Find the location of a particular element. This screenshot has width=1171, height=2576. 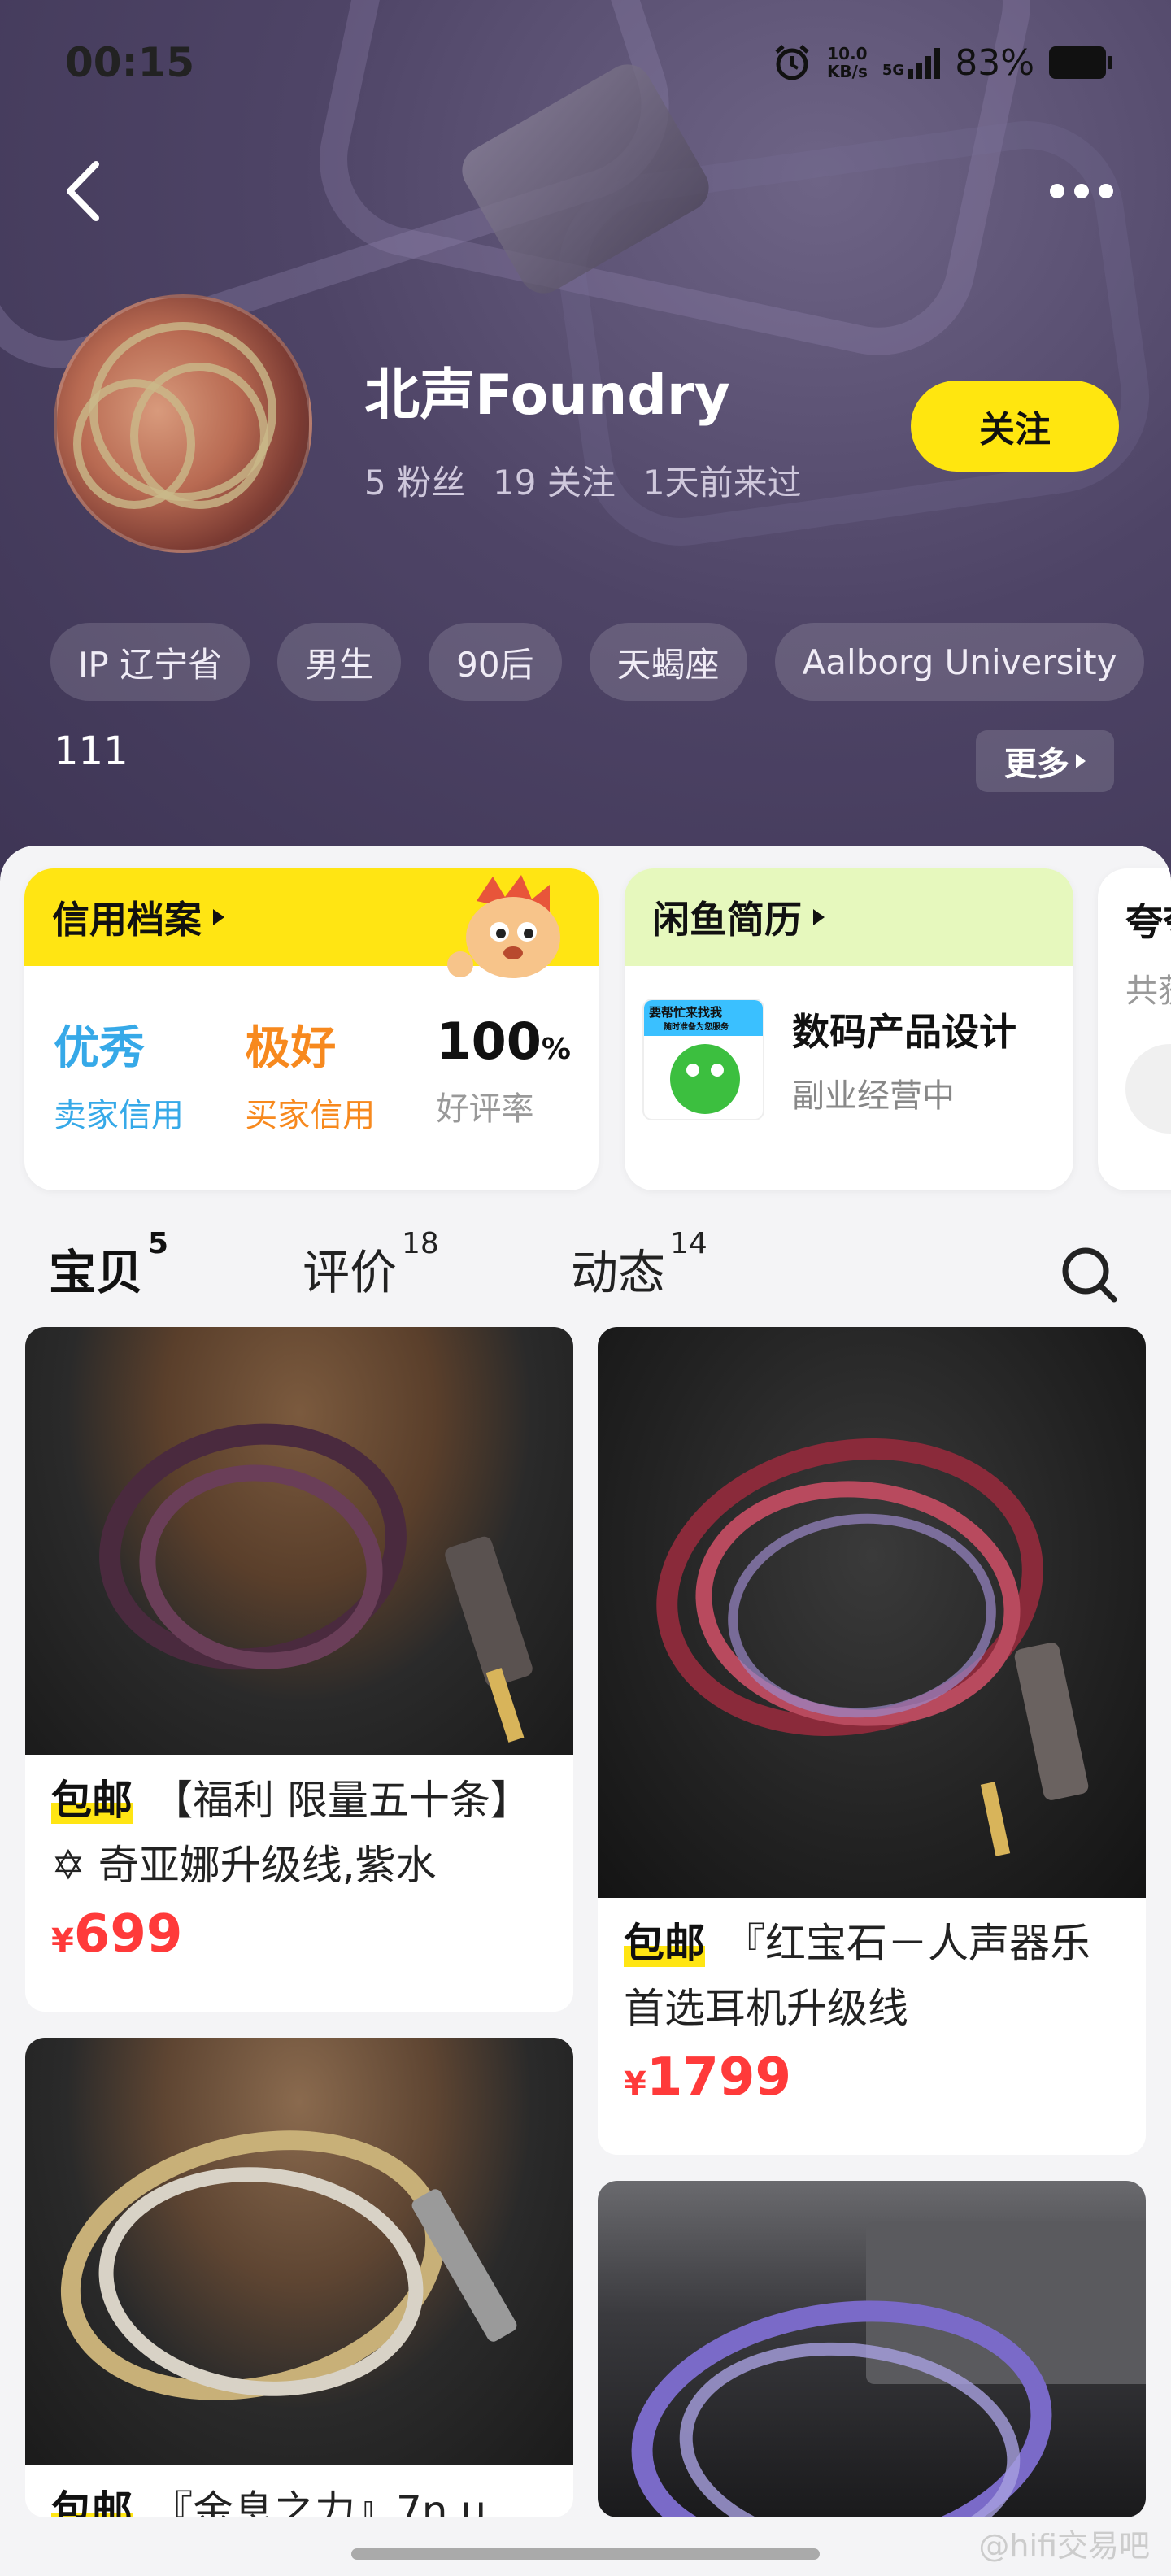

last-seen: 1天前来过 is located at coordinates (722, 483).